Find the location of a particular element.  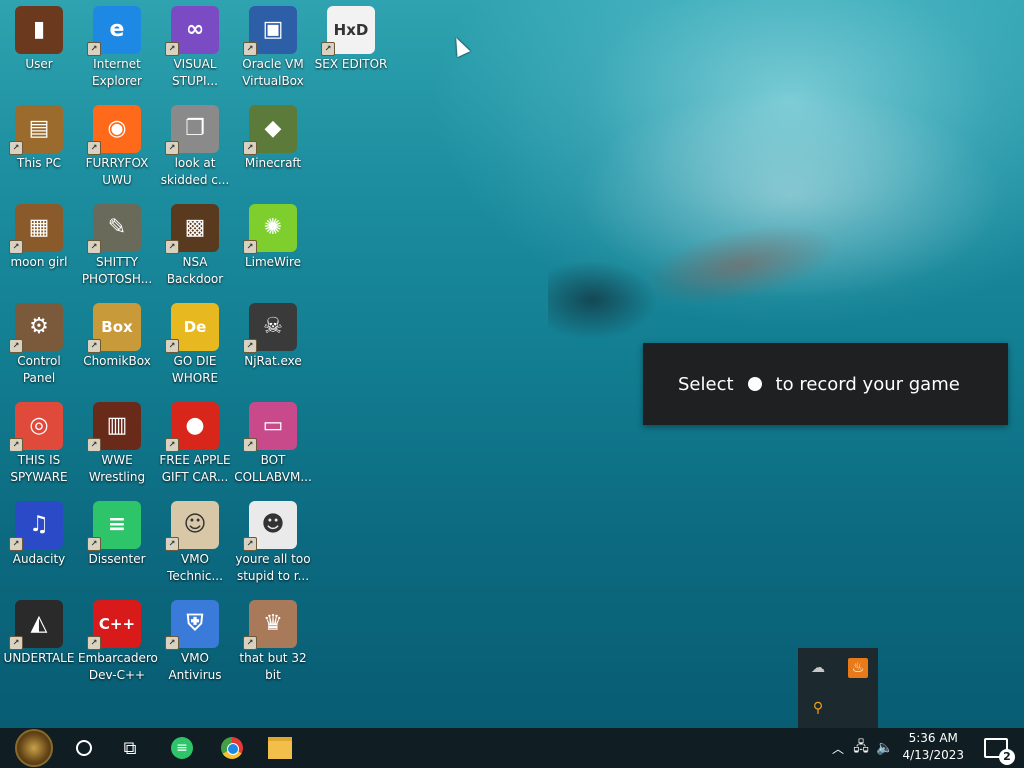

desktop-icon-label: FURRYFOX UWU is located at coordinates (117, 171).